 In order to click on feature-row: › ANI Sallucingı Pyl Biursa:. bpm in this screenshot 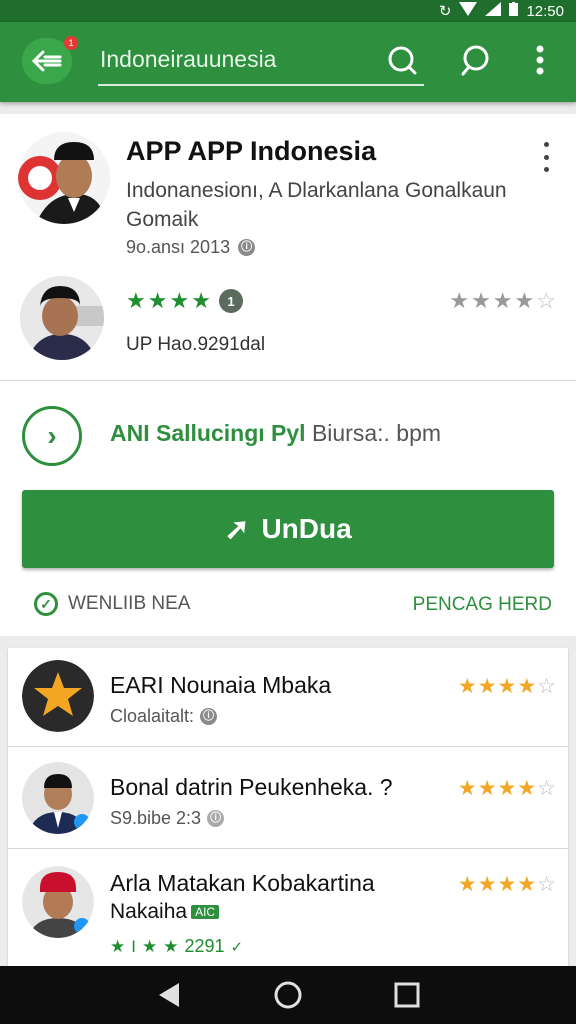, I will do `click(288, 435)`.